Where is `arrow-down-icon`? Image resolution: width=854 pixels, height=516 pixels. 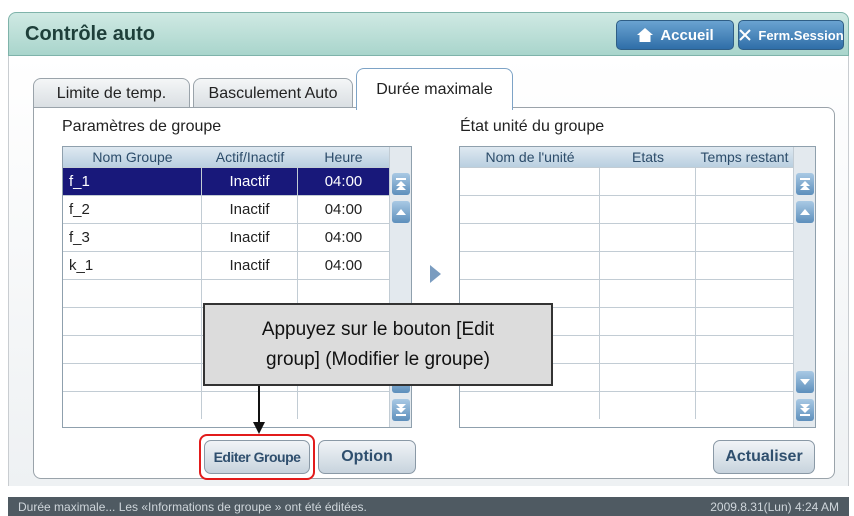
arrow-down-icon is located at coordinates (259, 428).